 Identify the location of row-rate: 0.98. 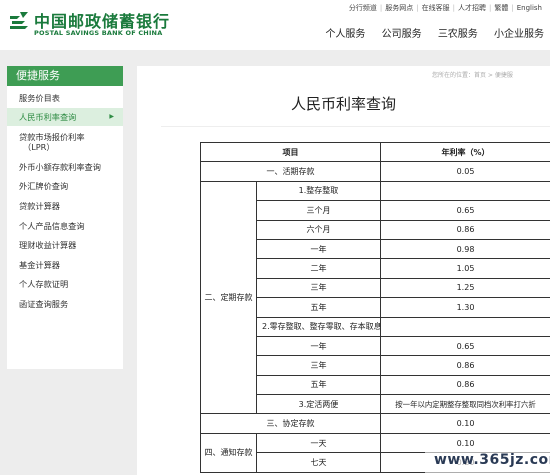
(465, 249).